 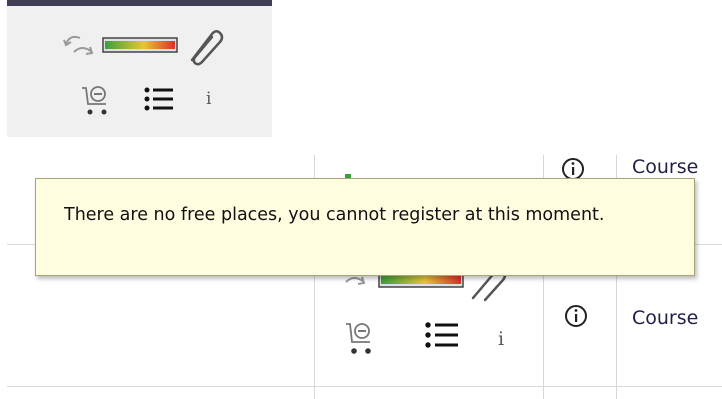 I want to click on paperclip-icon, so click(x=204, y=46).